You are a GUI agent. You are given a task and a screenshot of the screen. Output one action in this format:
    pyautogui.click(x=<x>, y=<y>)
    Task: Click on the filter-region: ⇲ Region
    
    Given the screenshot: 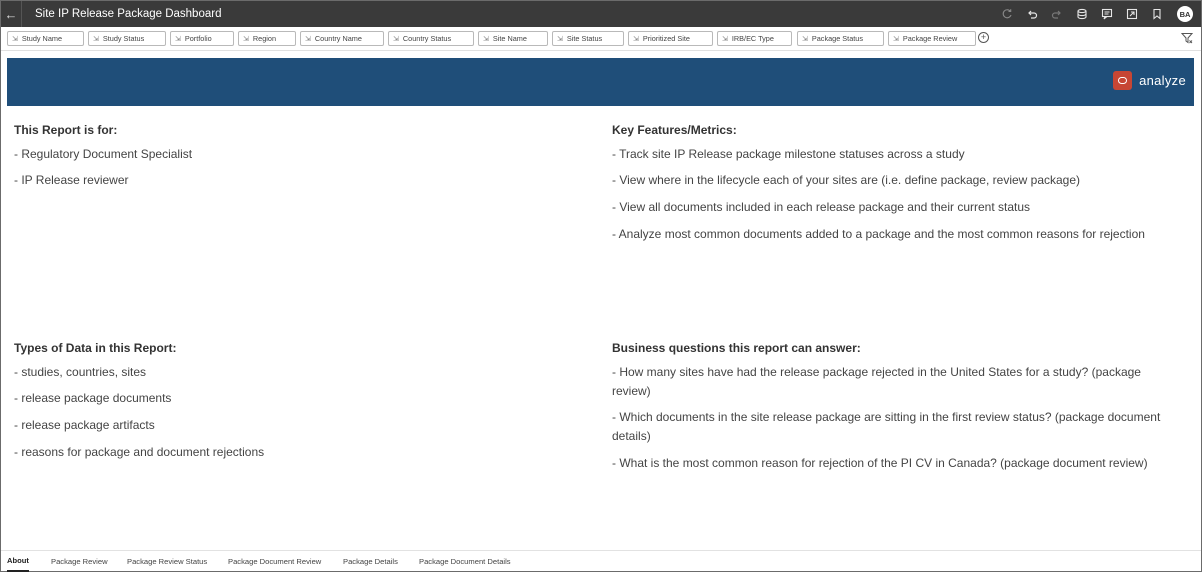 What is the action you would take?
    pyautogui.click(x=267, y=38)
    